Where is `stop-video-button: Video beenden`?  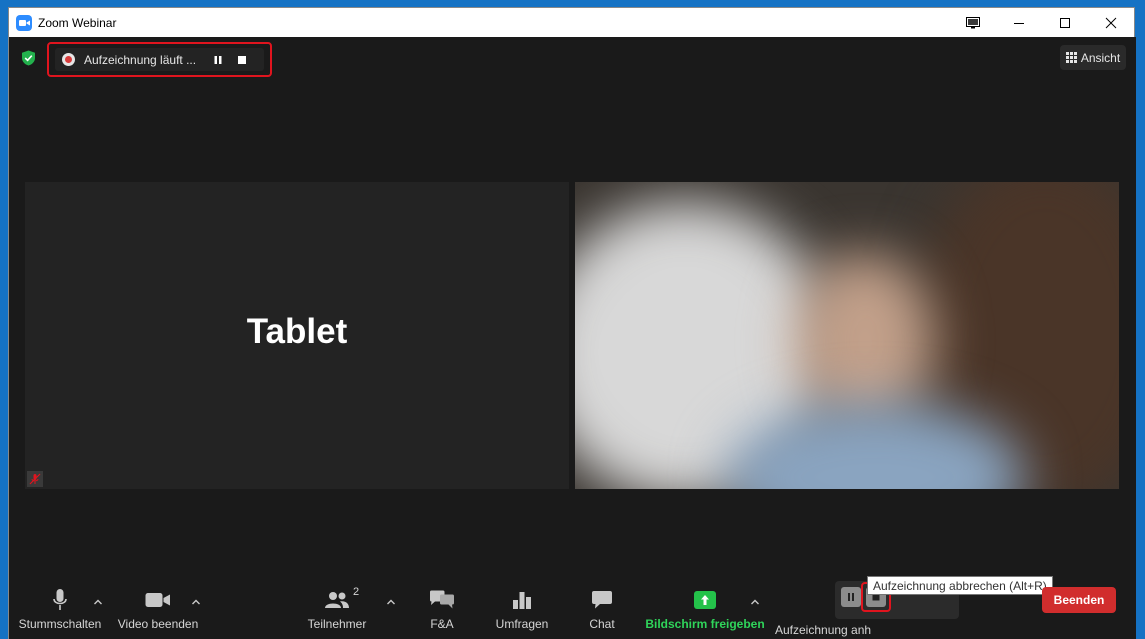 stop-video-button: Video beenden is located at coordinates (158, 608).